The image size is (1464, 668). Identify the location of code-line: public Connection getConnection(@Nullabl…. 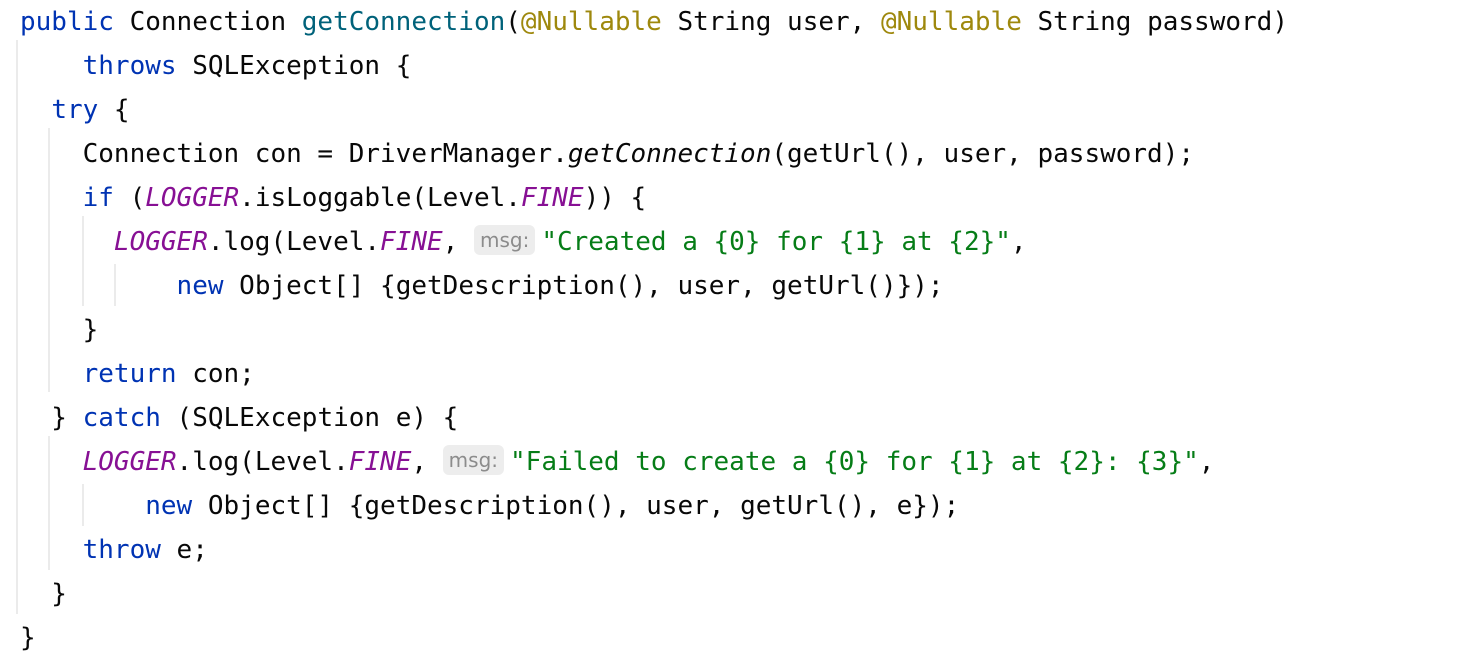
(654, 22).